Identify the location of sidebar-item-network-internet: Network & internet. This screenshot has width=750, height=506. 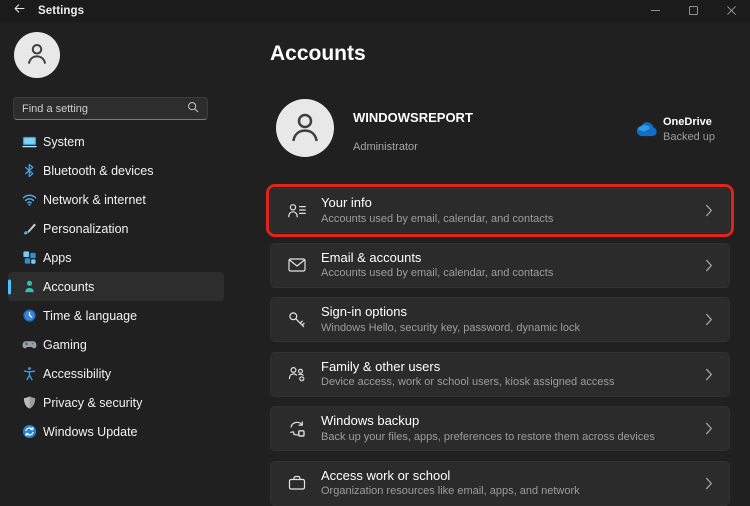
(116, 199).